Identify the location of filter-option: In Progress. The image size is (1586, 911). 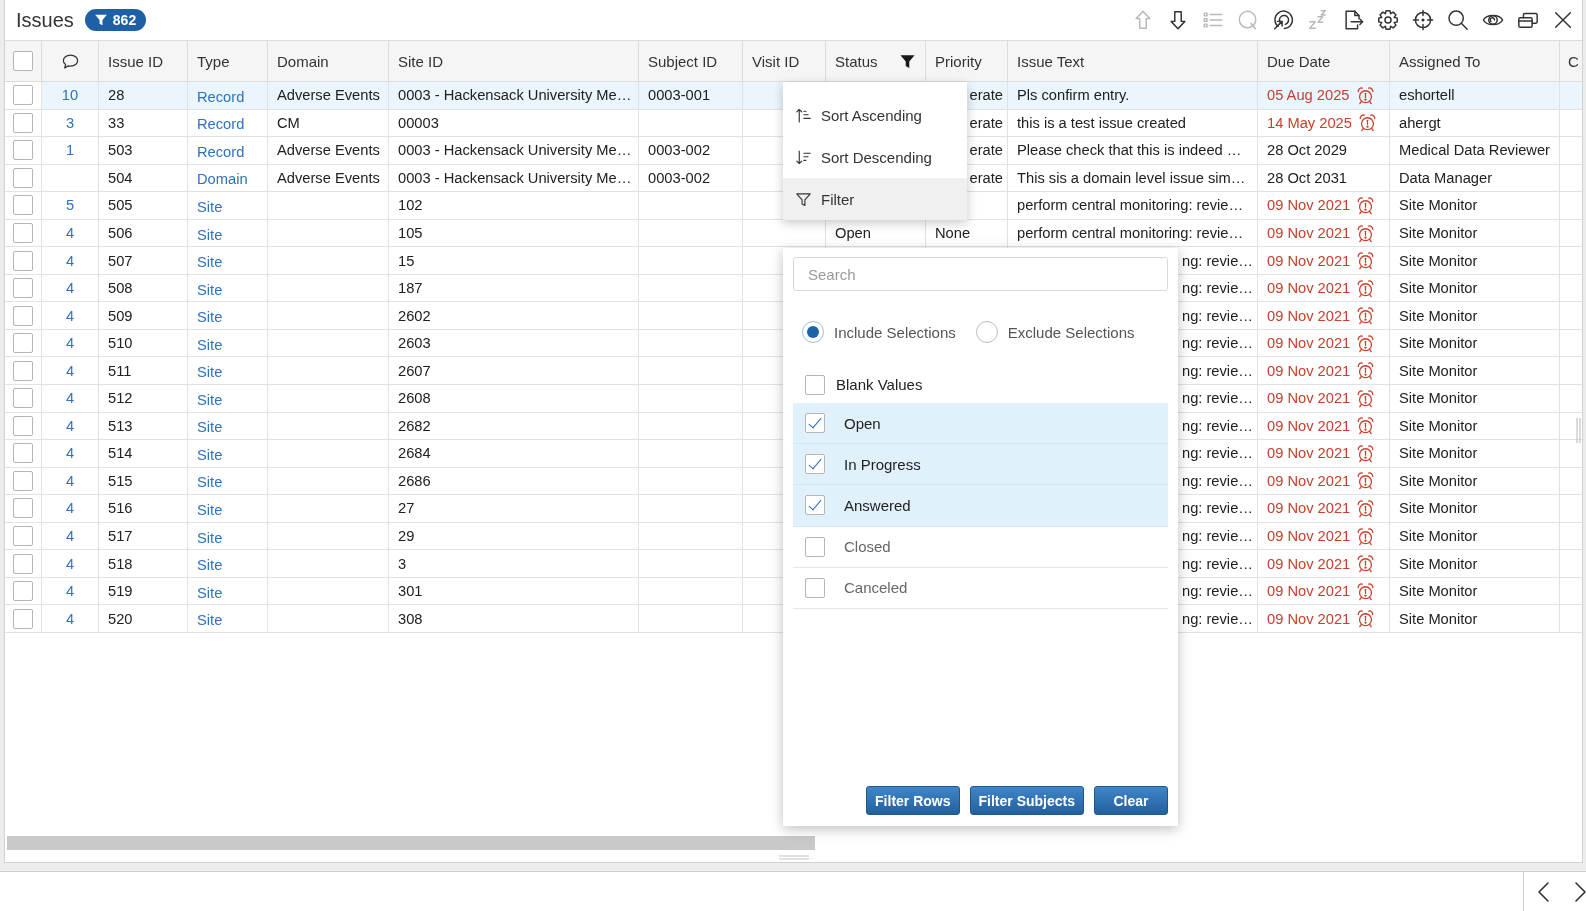
(980, 465).